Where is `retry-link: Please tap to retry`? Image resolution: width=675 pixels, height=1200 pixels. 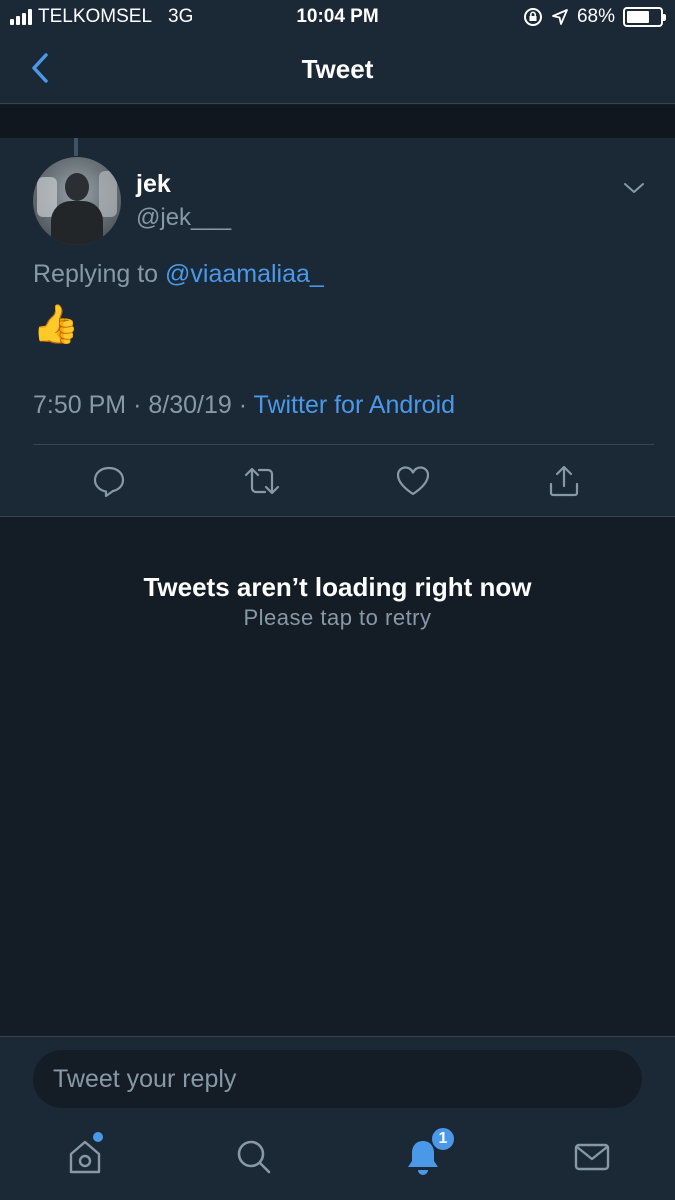
retry-link: Please tap to retry is located at coordinates (337, 618).